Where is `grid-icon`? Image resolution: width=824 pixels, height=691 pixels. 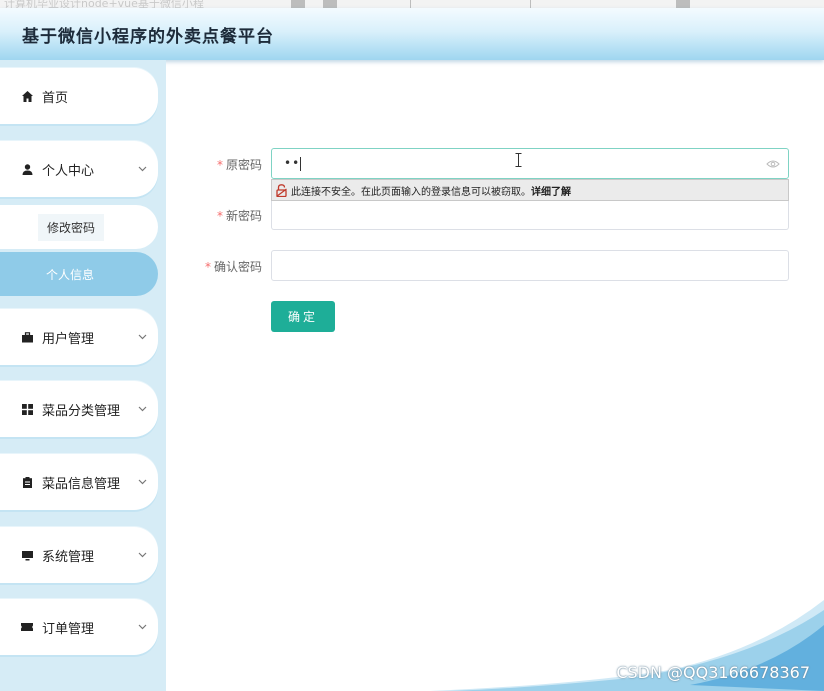
grid-icon is located at coordinates (27, 409).